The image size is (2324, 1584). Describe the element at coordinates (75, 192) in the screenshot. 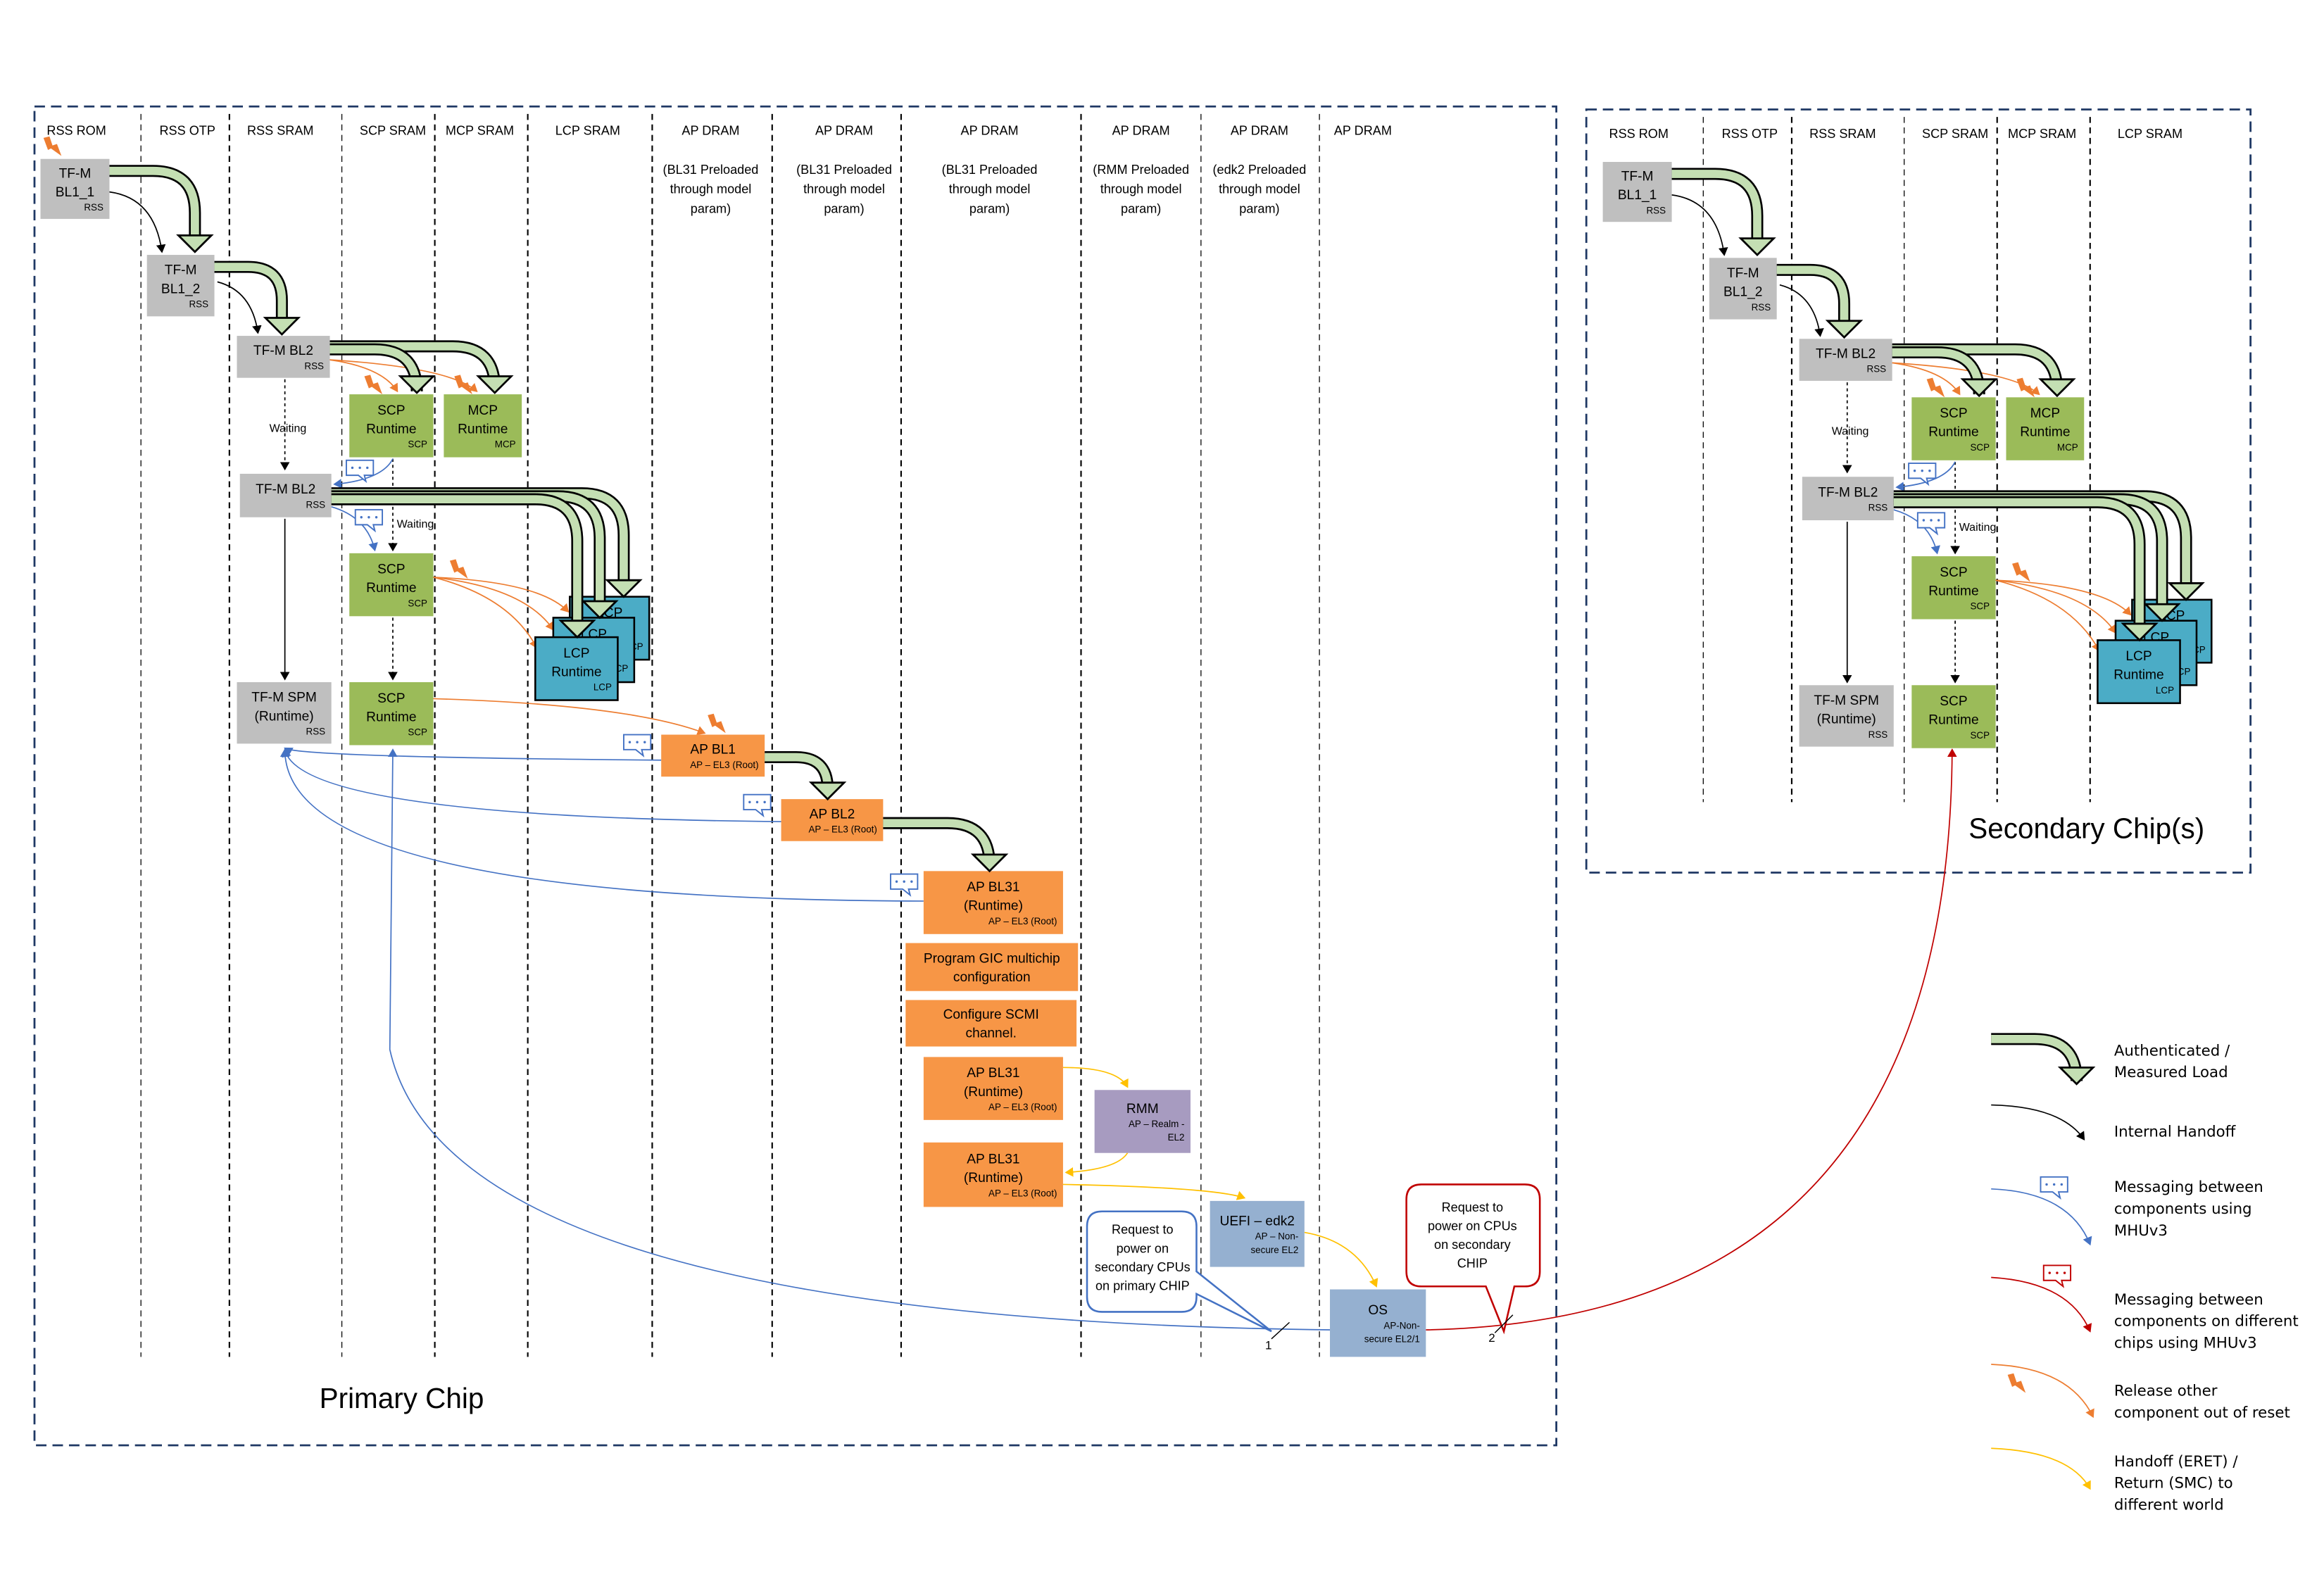

I see `primary-box-label: BL1_1` at that location.